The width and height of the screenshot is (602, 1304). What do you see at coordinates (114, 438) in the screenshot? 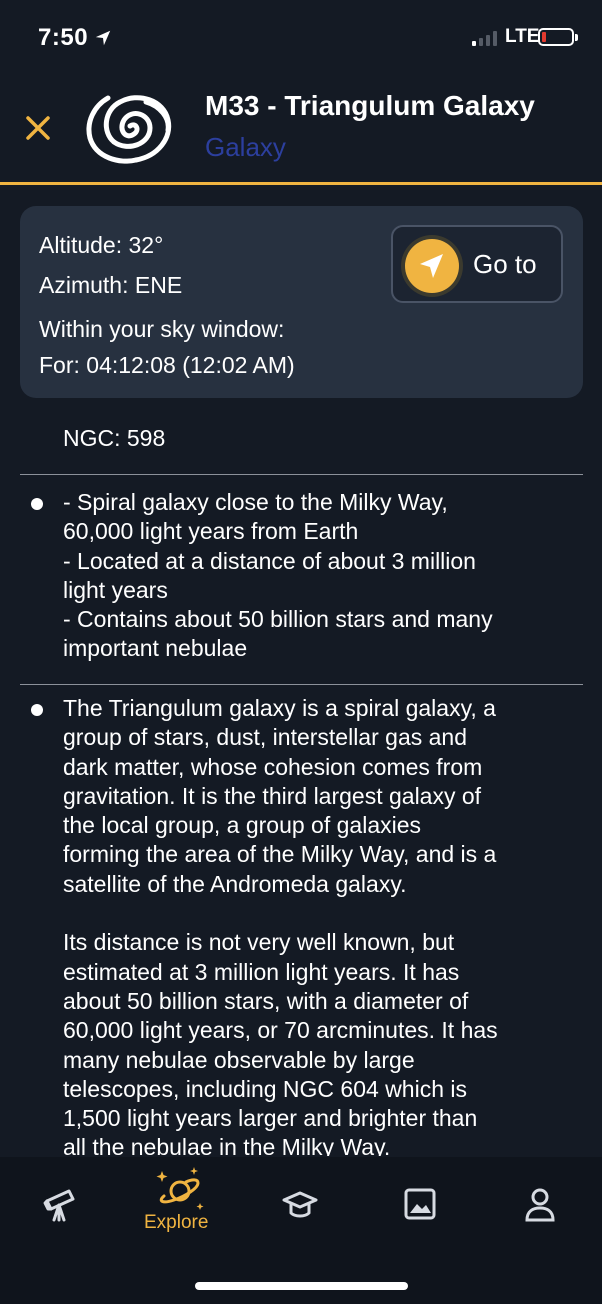
I see `ngc-number: NGC: 598` at bounding box center [114, 438].